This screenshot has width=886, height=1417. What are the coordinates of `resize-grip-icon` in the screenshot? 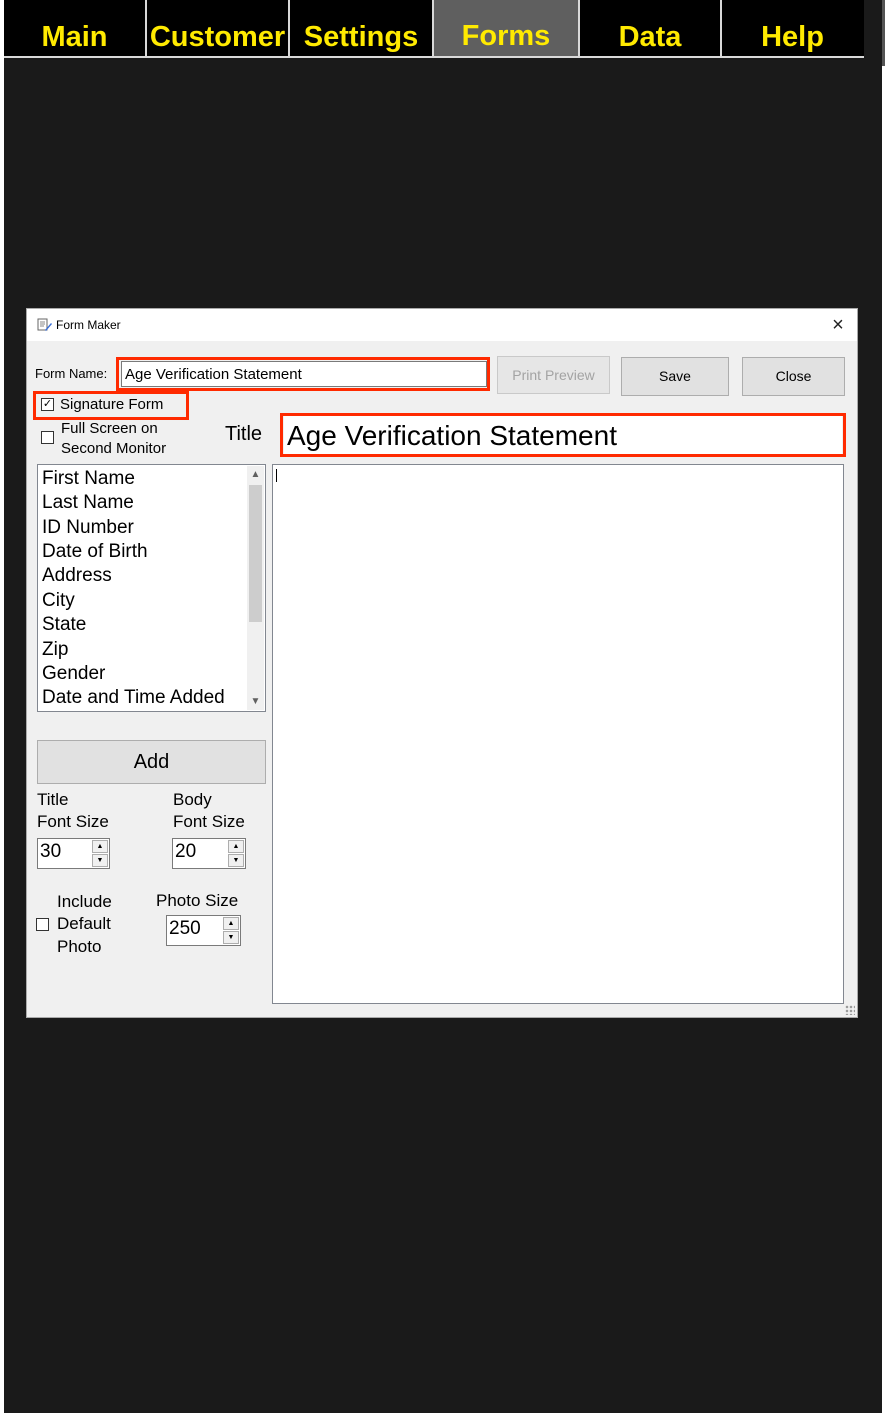 It's located at (850, 1010).